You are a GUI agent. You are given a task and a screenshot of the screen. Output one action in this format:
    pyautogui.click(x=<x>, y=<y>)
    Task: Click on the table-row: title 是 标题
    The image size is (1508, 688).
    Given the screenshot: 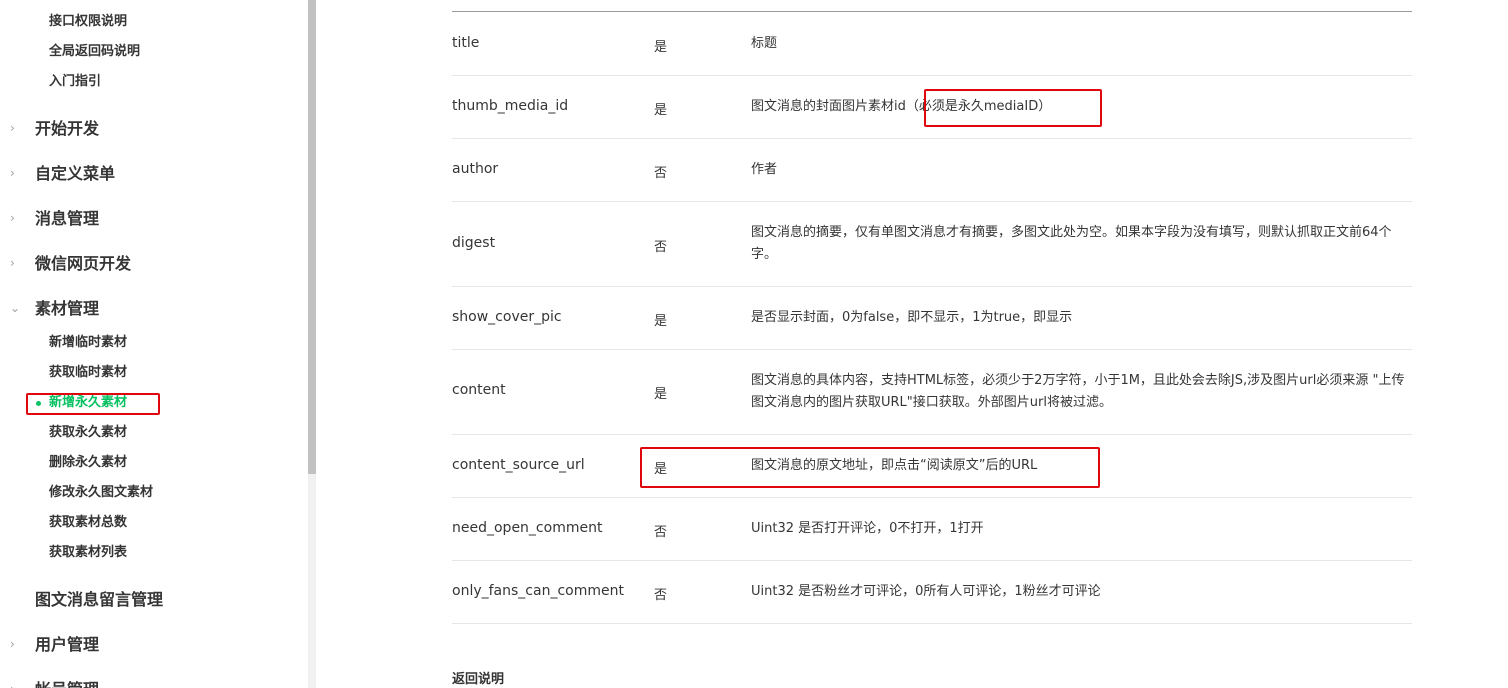 What is the action you would take?
    pyautogui.click(x=932, y=44)
    